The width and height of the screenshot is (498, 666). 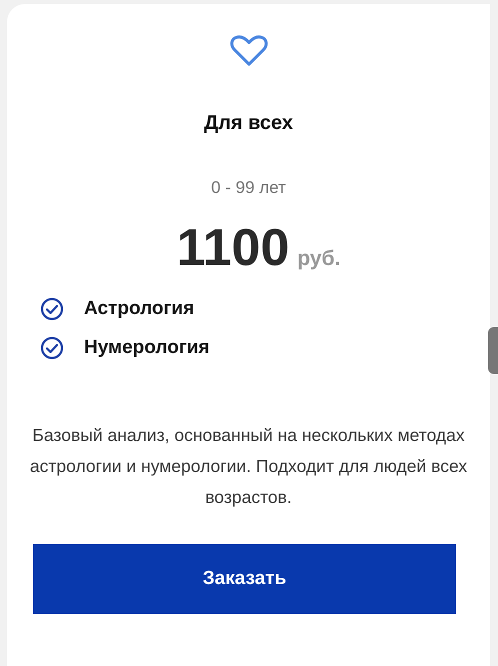 I want to click on plan-description: Базовый анализ, основанный на нескольких методах астрологии и нумерологии. Подходит для людей всех возрастов., so click(x=248, y=467).